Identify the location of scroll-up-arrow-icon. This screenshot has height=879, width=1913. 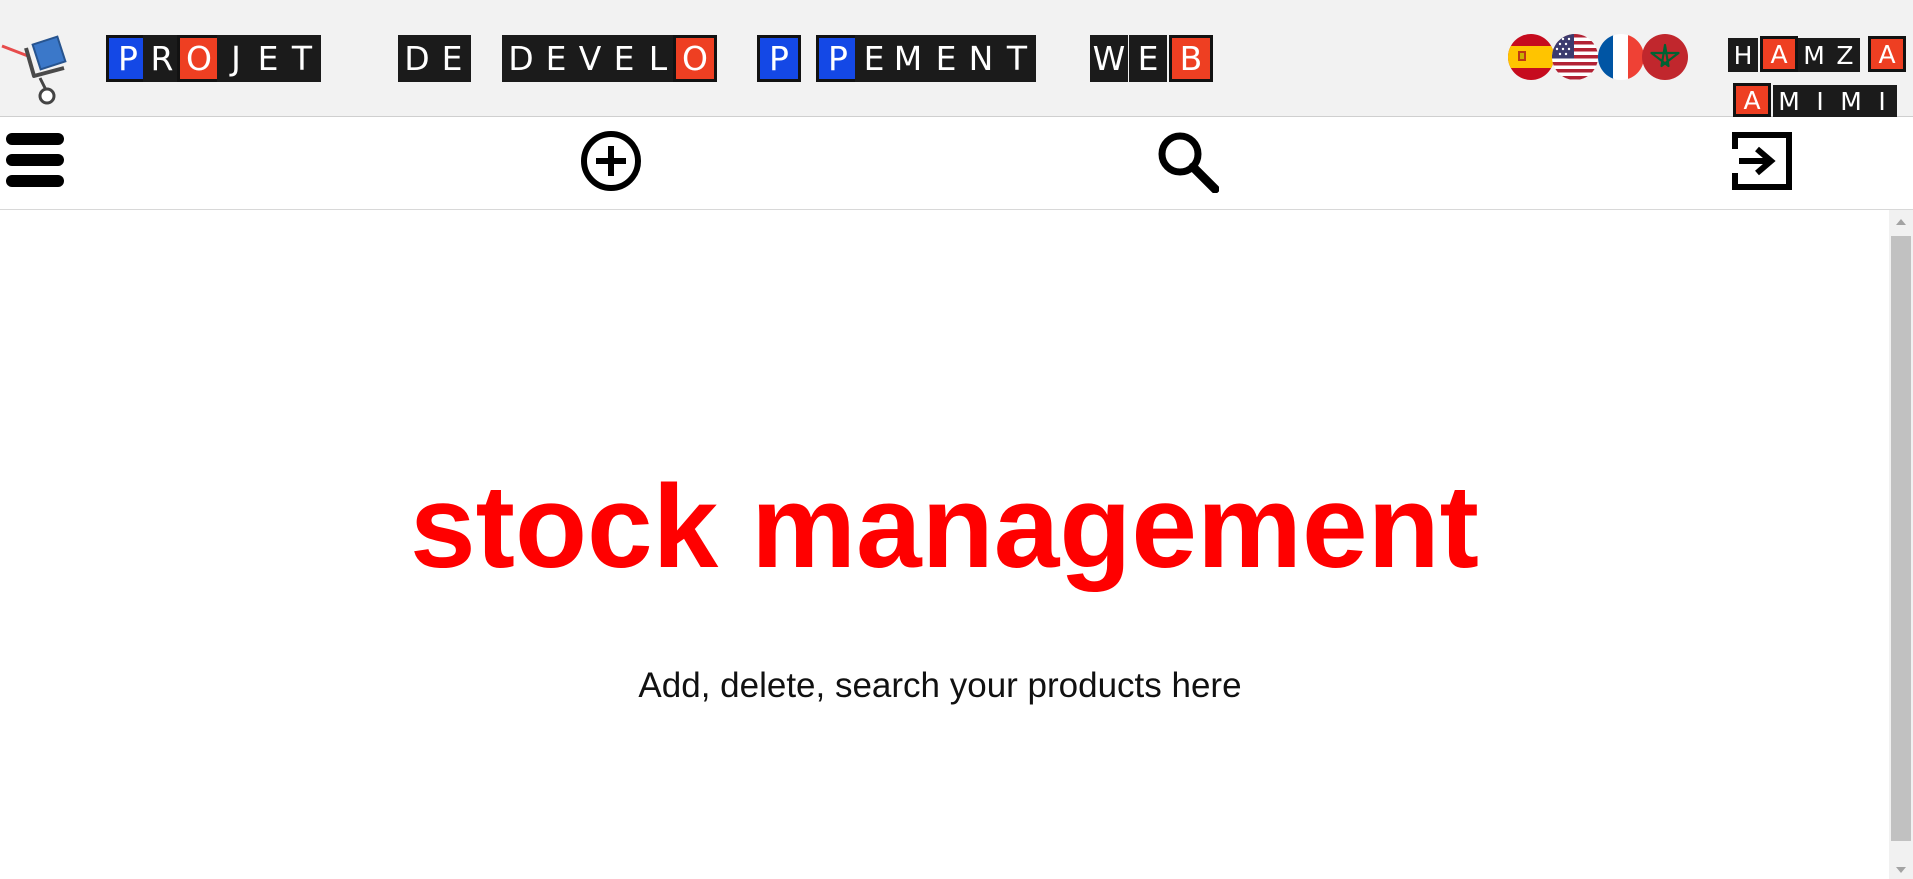
(1901, 223).